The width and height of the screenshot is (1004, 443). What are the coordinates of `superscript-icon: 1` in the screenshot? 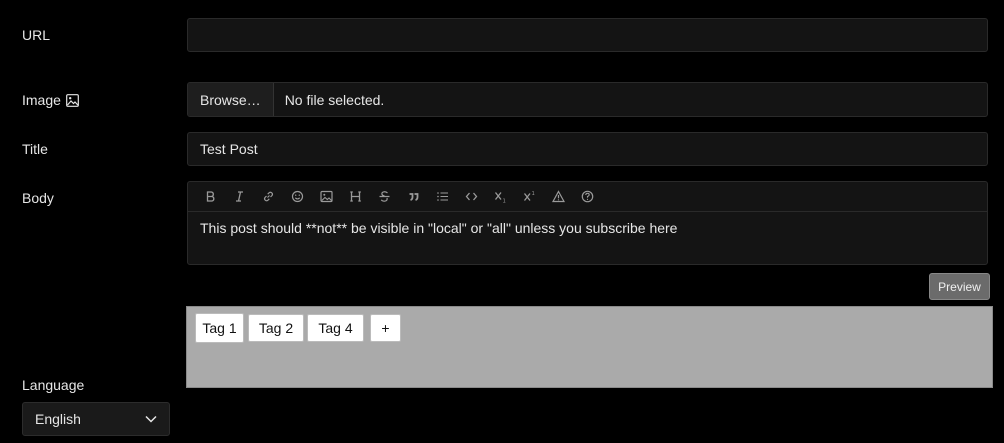 It's located at (529, 197).